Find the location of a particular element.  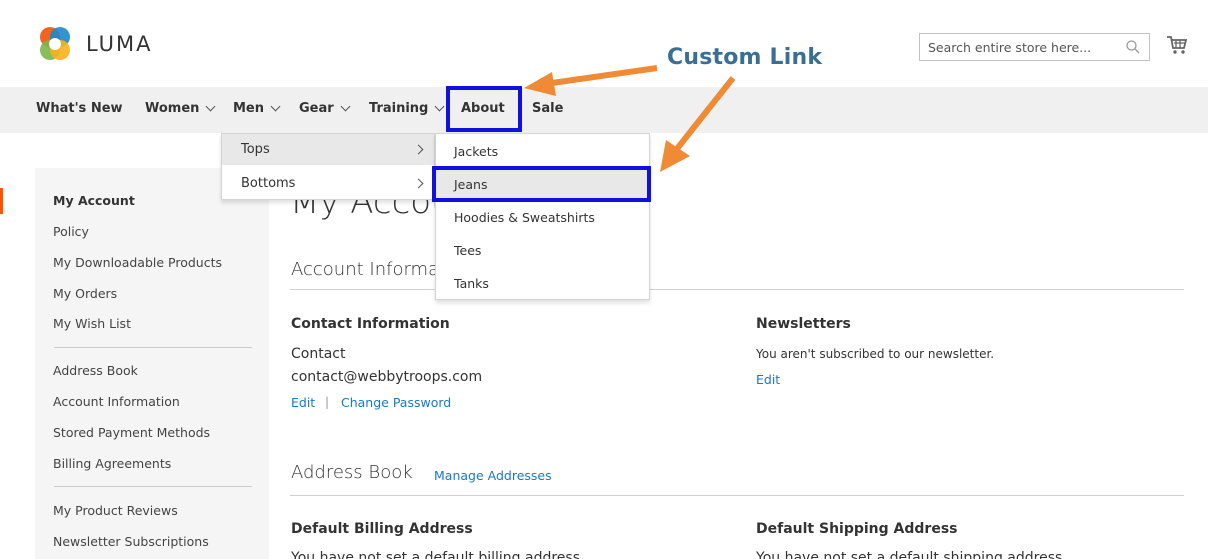

search-box is located at coordinates (1034, 47).